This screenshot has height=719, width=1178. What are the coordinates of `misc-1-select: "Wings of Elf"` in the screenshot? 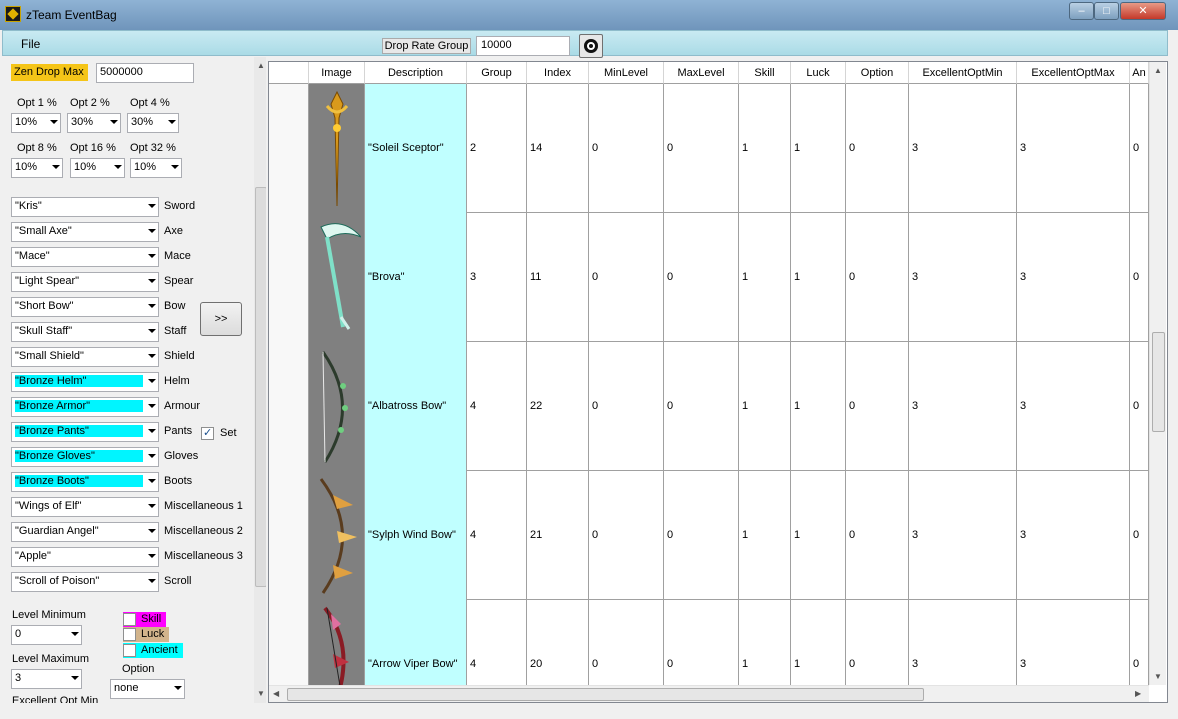 It's located at (85, 507).